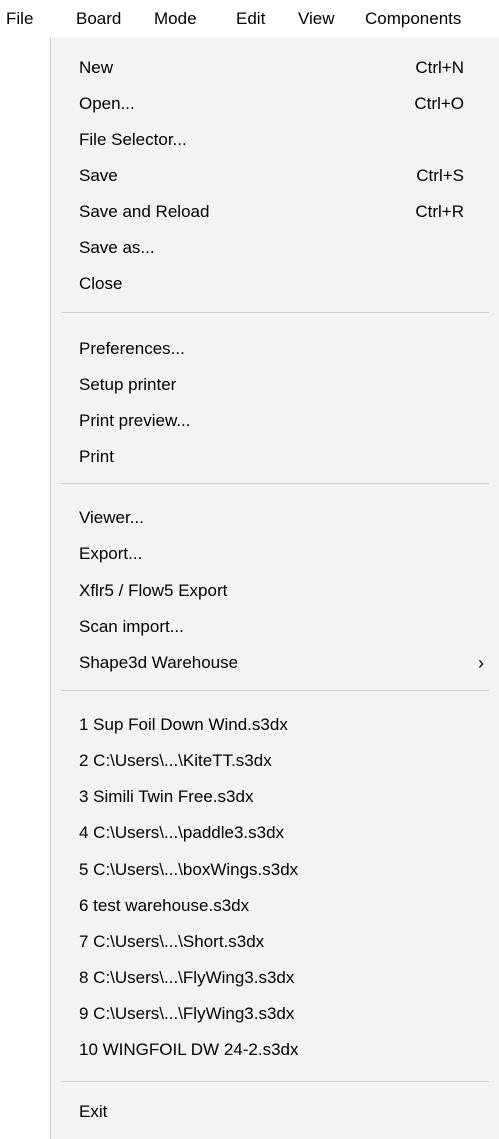 This screenshot has width=499, height=1139. I want to click on menu-item-label: Close, so click(101, 283).